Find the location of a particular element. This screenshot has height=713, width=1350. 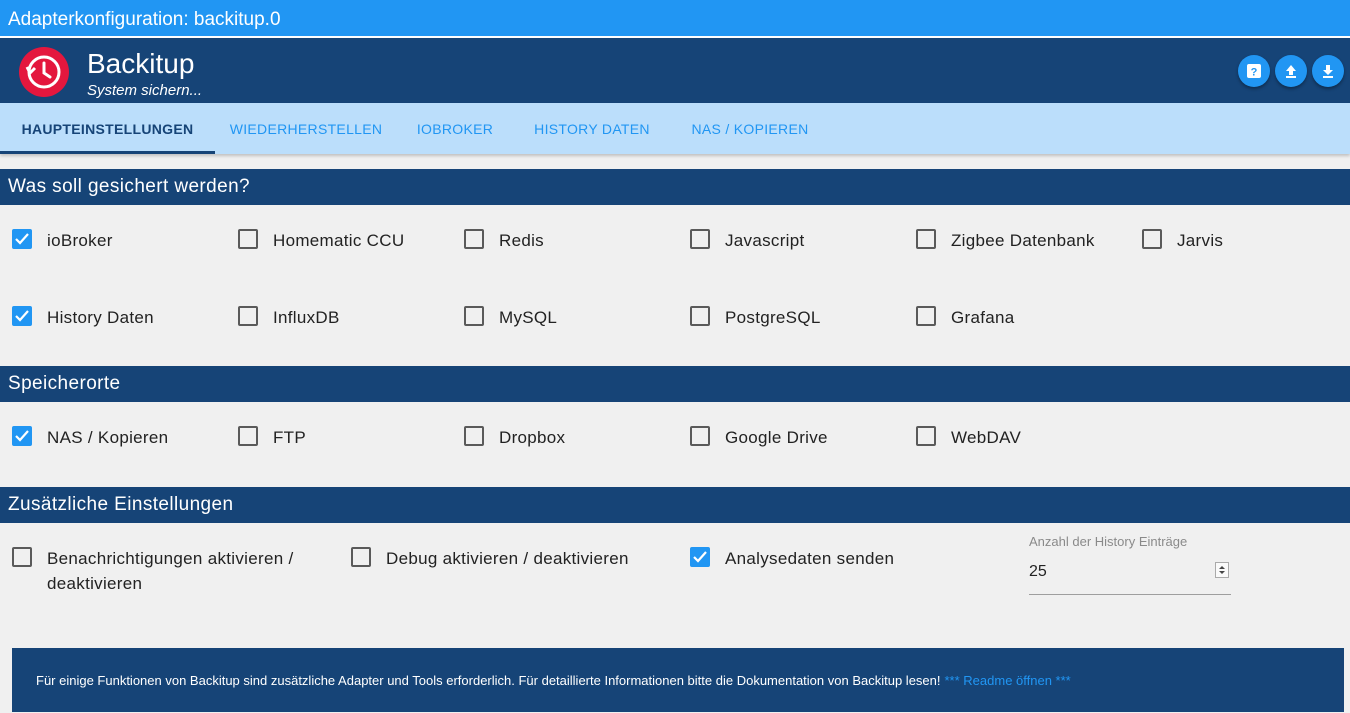

checkbox-label: Grafana is located at coordinates (983, 317).